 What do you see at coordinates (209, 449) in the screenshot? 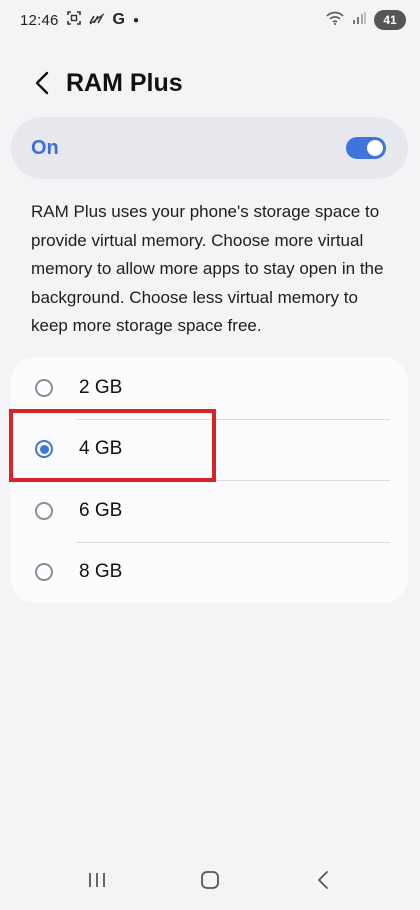
I see `option-4gb: 4 GB` at bounding box center [209, 449].